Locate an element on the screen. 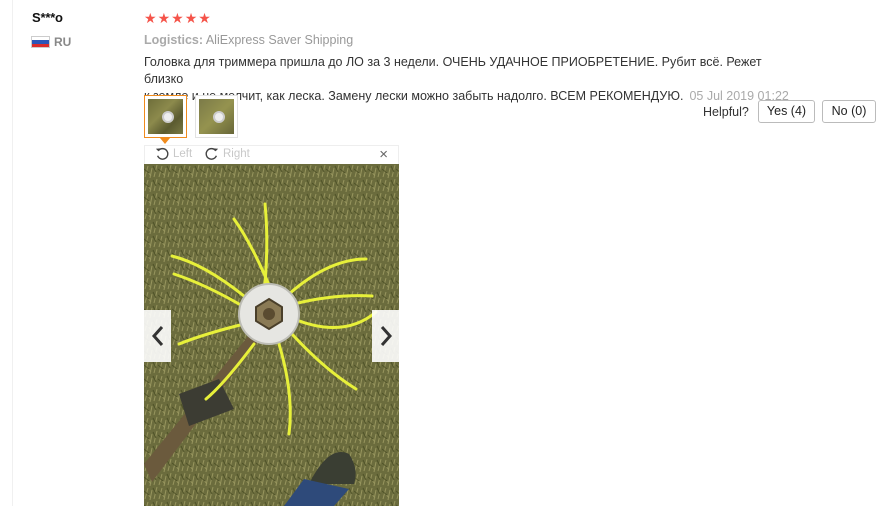 The width and height of the screenshot is (894, 506). rotate-right-icon is located at coordinates (212, 153).